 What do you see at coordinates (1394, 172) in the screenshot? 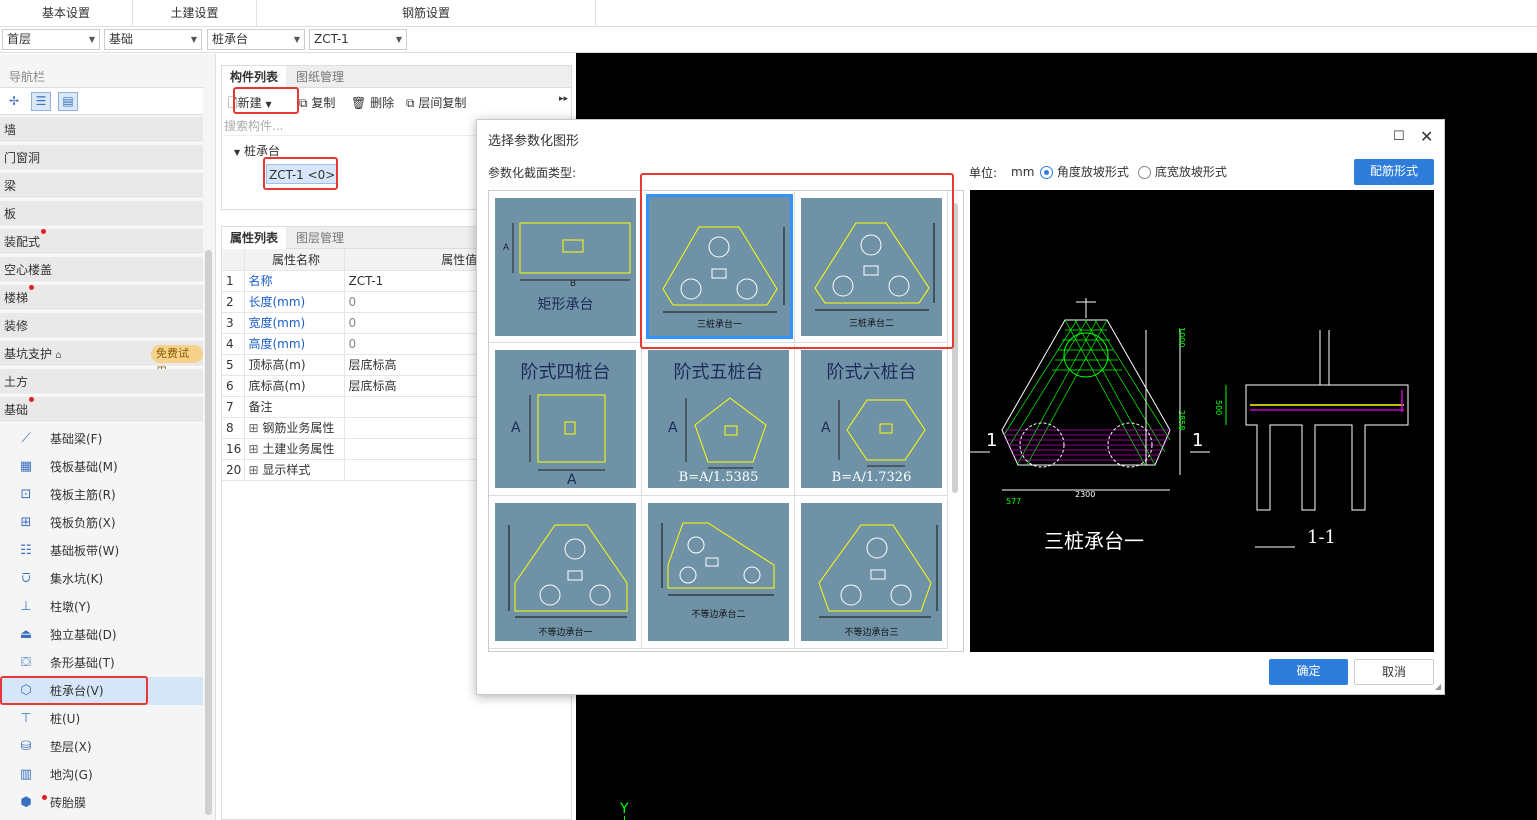
I see `rebar-config-button: 配筋形式` at bounding box center [1394, 172].